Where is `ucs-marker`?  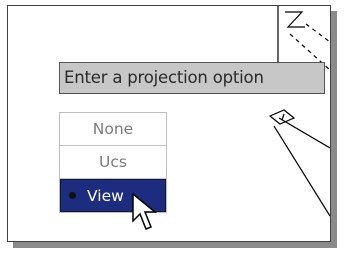
ucs-marker is located at coordinates (282, 117).